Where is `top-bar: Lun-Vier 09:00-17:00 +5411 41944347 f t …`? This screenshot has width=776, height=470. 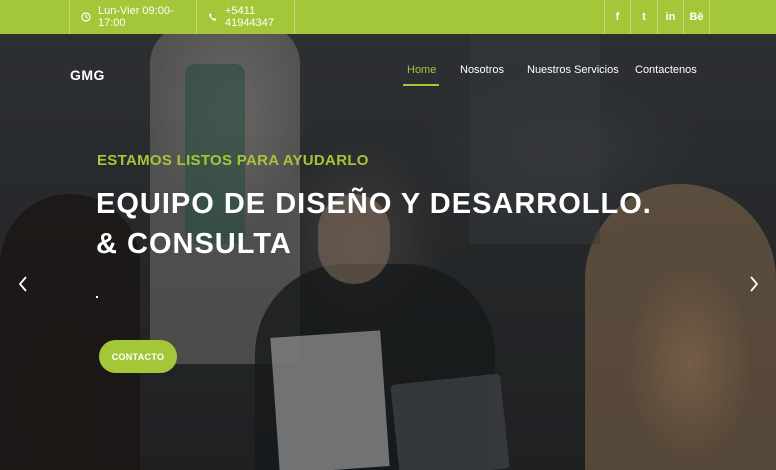
top-bar: Lun-Vier 09:00-17:00 +5411 41944347 f t … is located at coordinates (388, 17).